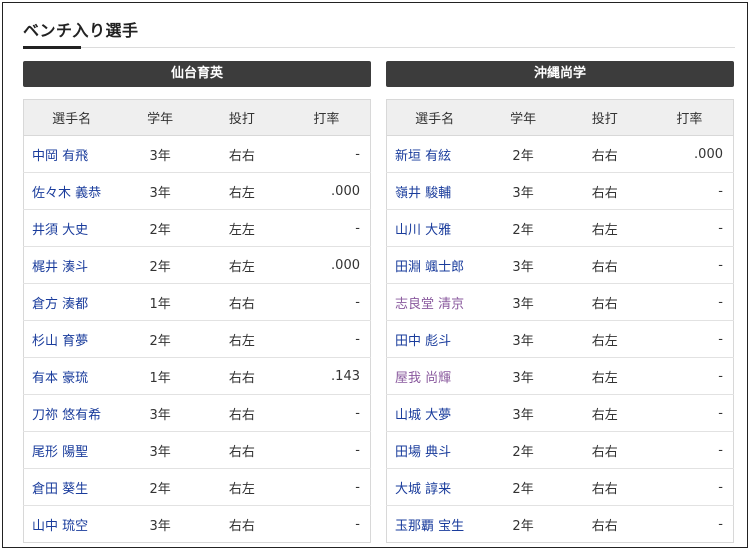  What do you see at coordinates (60, 341) in the screenshot?
I see `player-name-link: 杉山 育夢` at bounding box center [60, 341].